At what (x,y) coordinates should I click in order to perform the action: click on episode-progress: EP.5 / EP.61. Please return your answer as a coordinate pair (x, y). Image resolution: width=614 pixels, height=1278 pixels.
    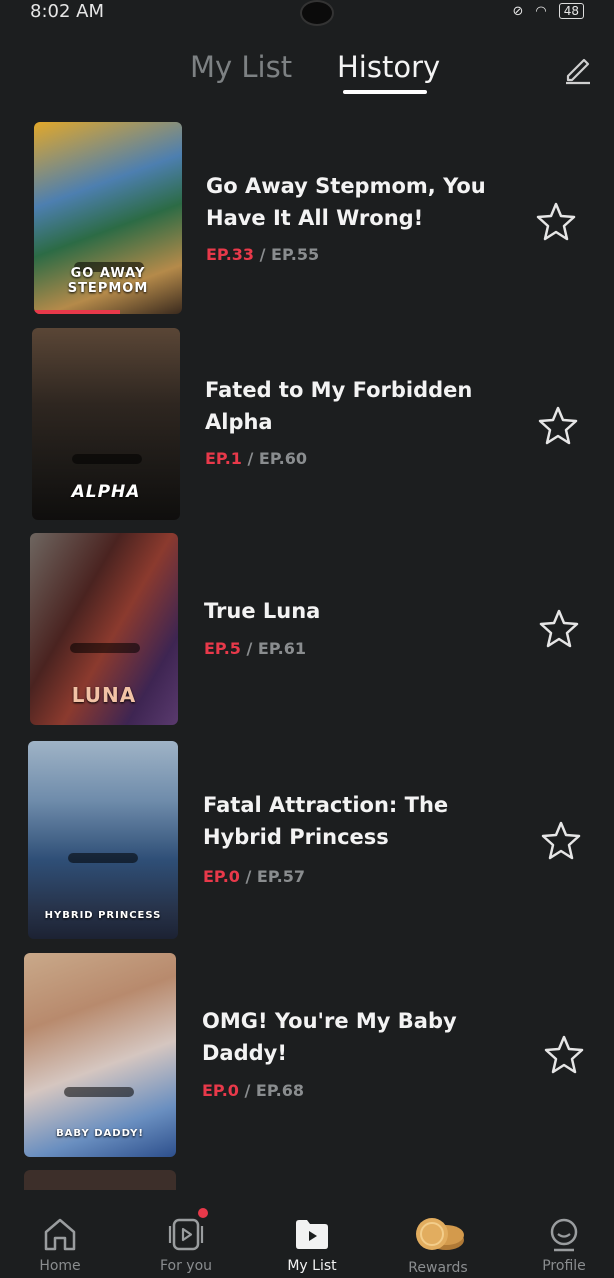
    Looking at the image, I should click on (255, 648).